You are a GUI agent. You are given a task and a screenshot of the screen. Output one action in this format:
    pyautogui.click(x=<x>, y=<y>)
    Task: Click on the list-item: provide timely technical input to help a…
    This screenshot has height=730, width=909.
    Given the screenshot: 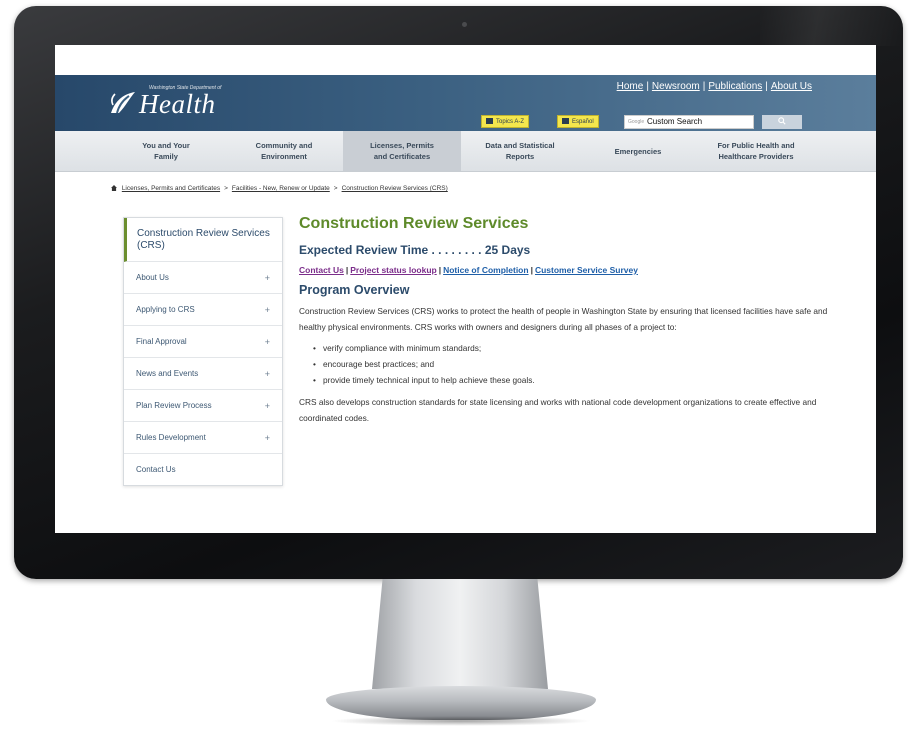 What is the action you would take?
    pyautogui.click(x=576, y=380)
    